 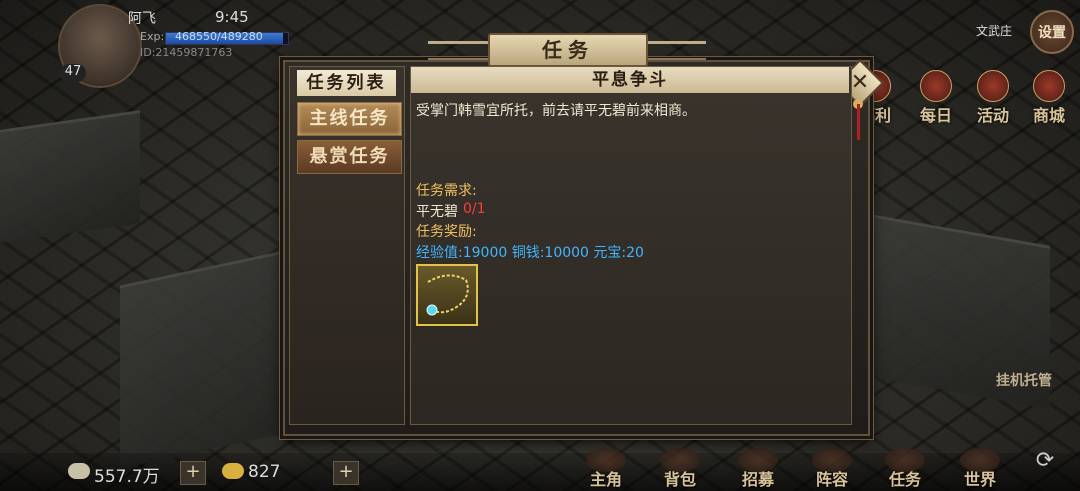 What do you see at coordinates (936, 86) in the screenshot?
I see `daily-icon` at bounding box center [936, 86].